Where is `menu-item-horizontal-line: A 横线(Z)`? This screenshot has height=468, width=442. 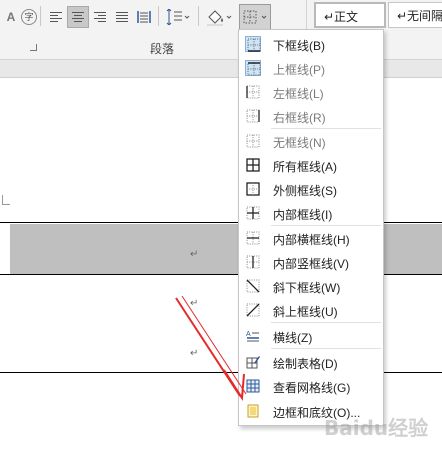
menu-item-horizontal-line: A 横线(Z) is located at coordinates (311, 336).